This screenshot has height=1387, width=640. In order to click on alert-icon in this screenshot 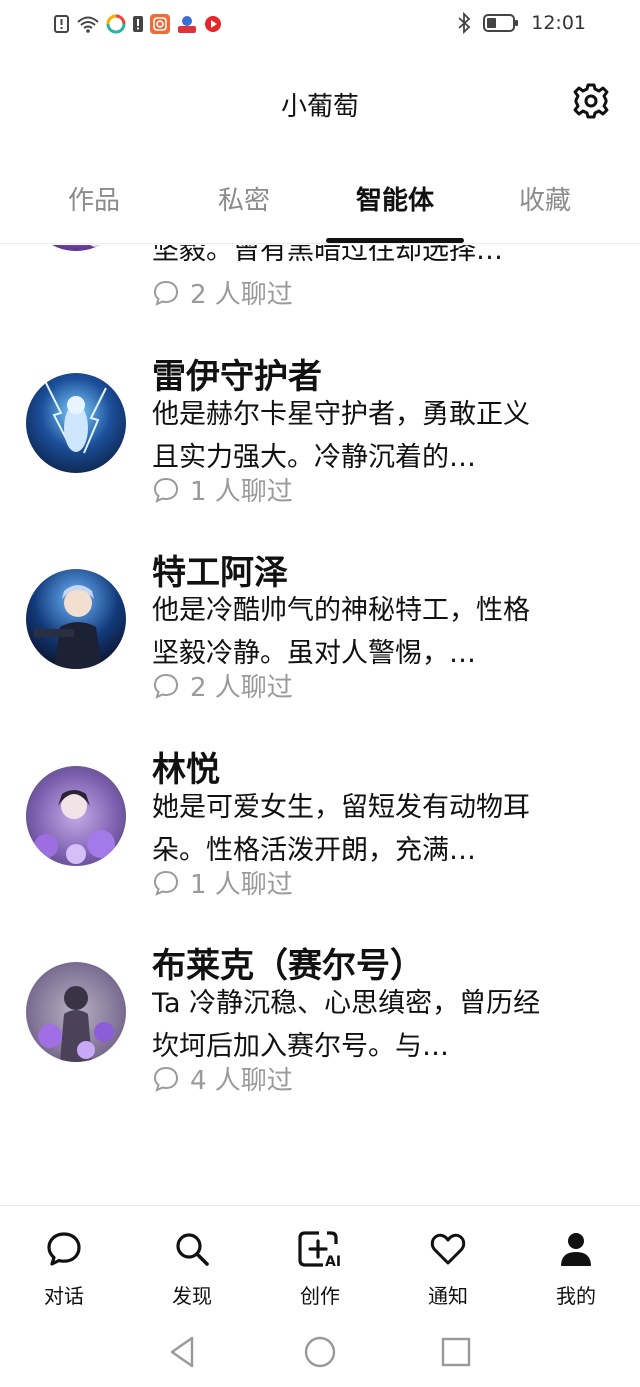, I will do `click(61, 24)`.